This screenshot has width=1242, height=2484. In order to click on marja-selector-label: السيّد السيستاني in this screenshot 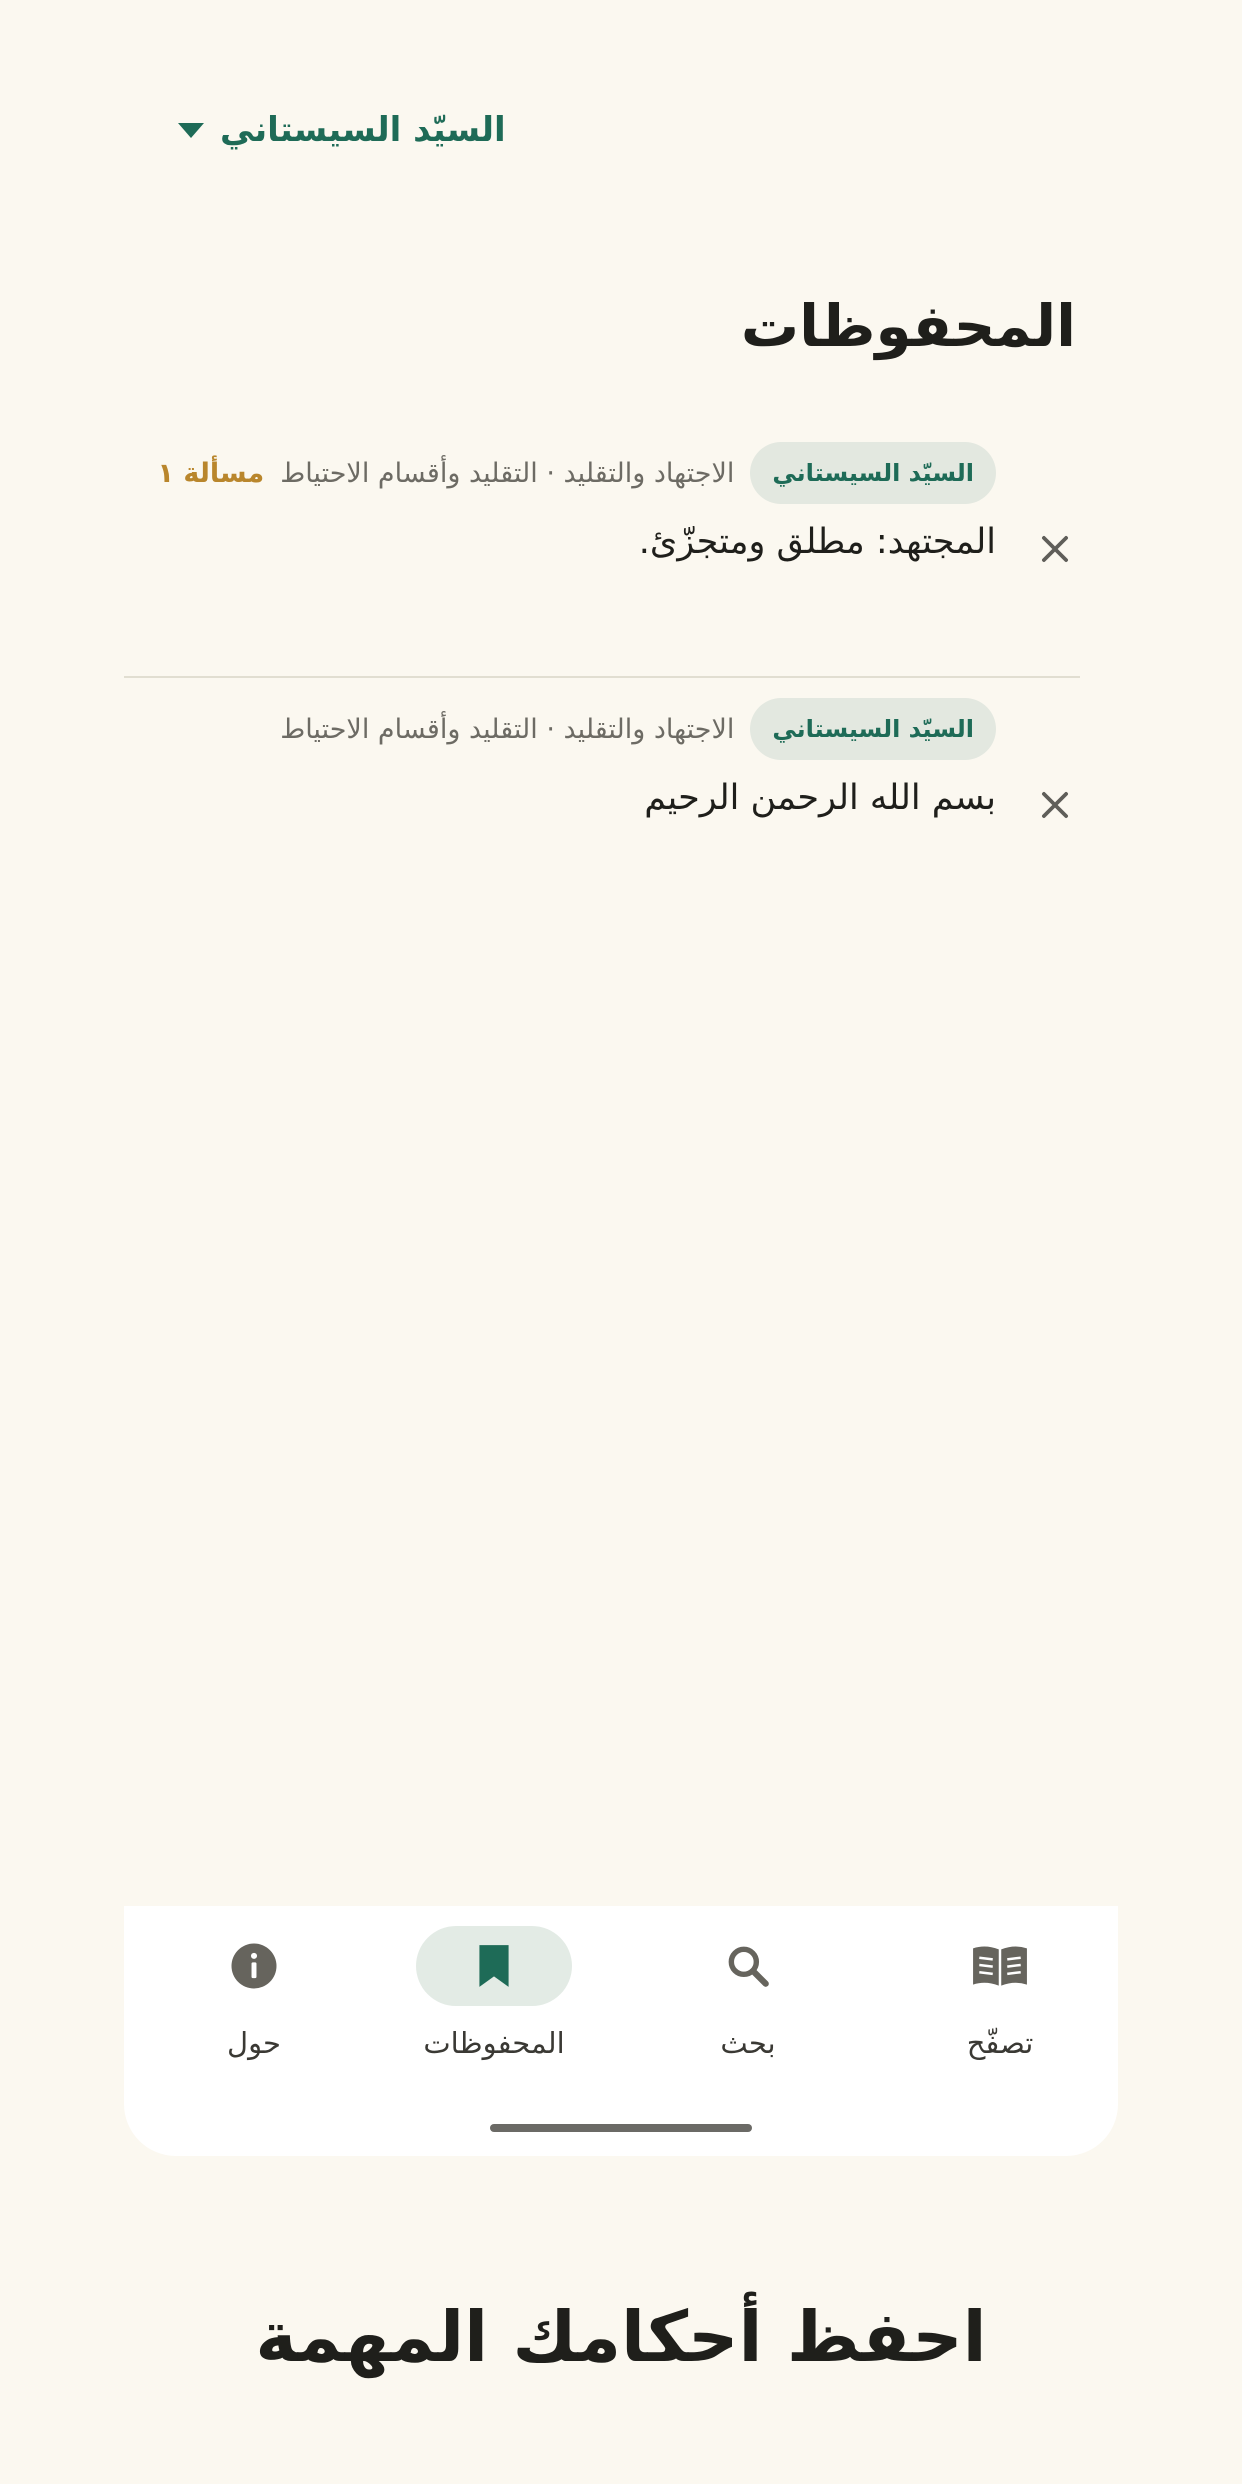, I will do `click(363, 130)`.